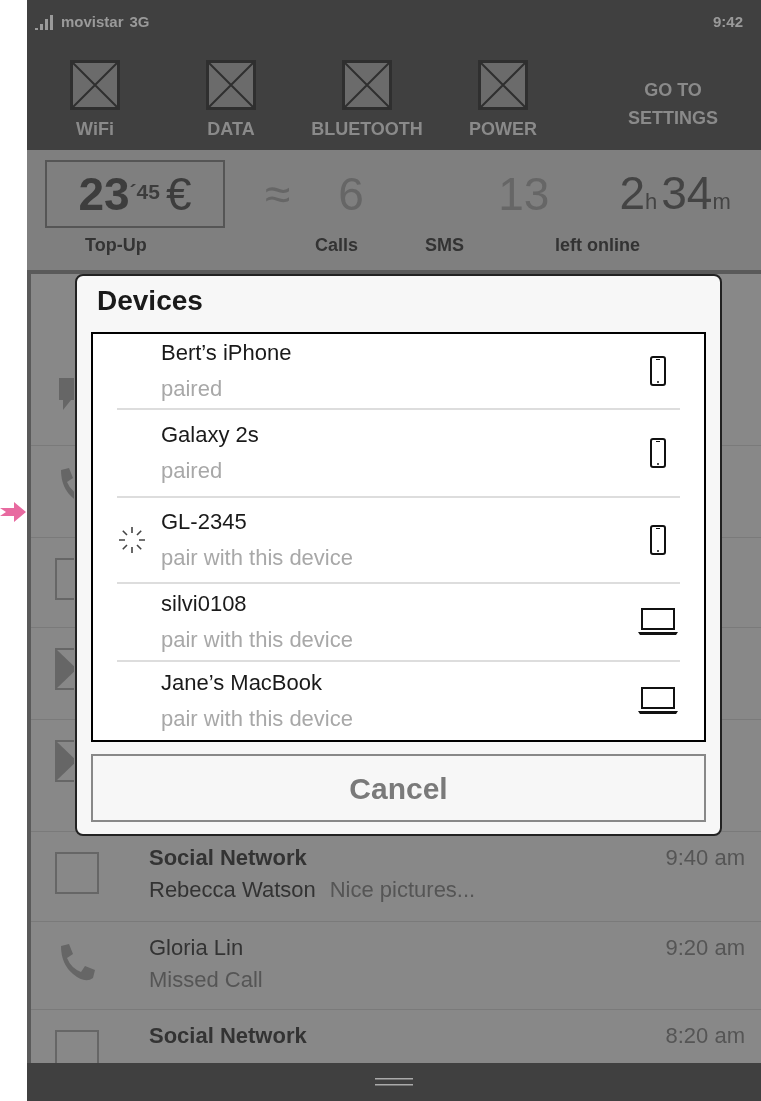  I want to click on device-name: silvi0108, so click(398, 604).